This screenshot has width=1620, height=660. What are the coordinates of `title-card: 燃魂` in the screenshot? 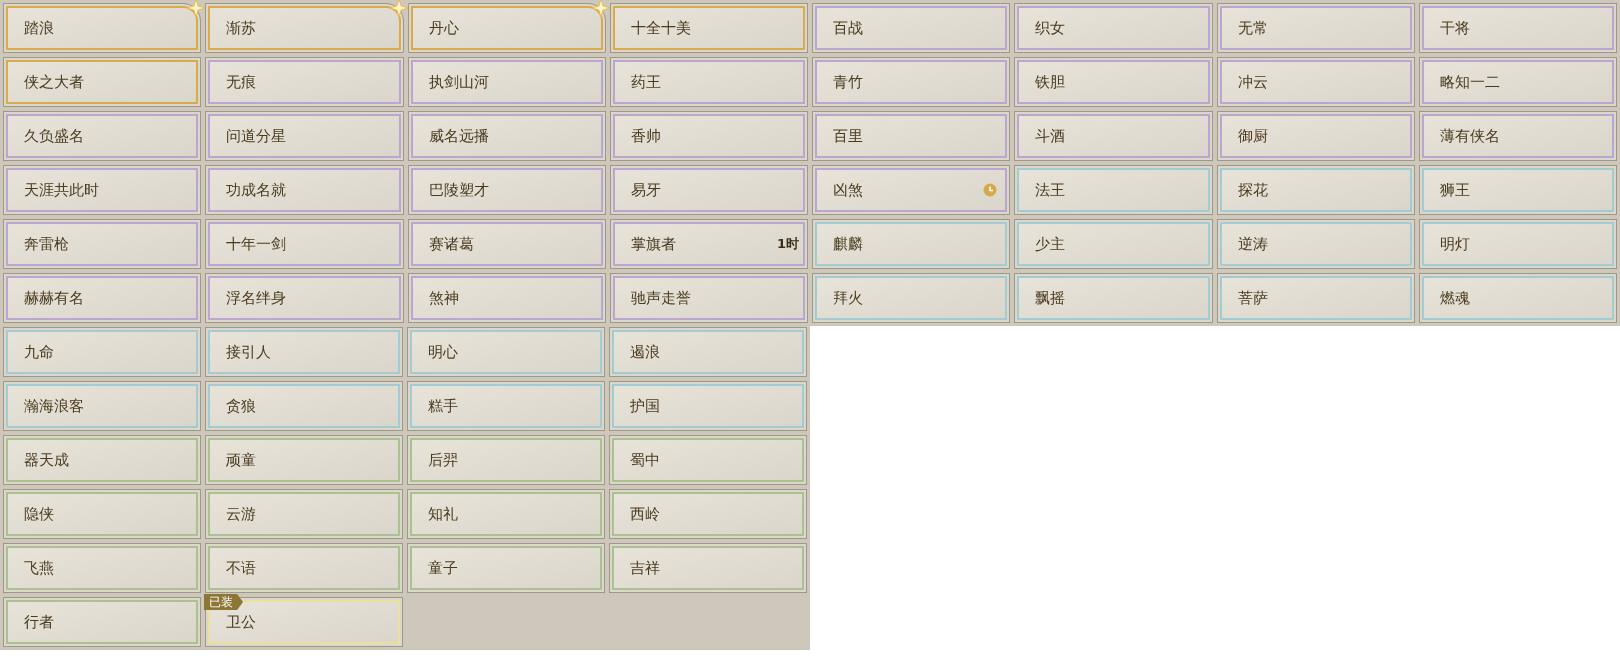 It's located at (1517, 298).